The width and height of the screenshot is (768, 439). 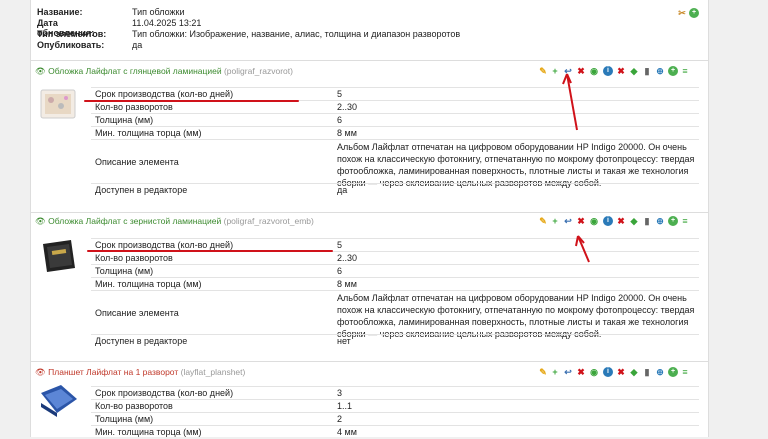 What do you see at coordinates (40, 372) in the screenshot?
I see `hidden-eye-icon: 👁` at bounding box center [40, 372].